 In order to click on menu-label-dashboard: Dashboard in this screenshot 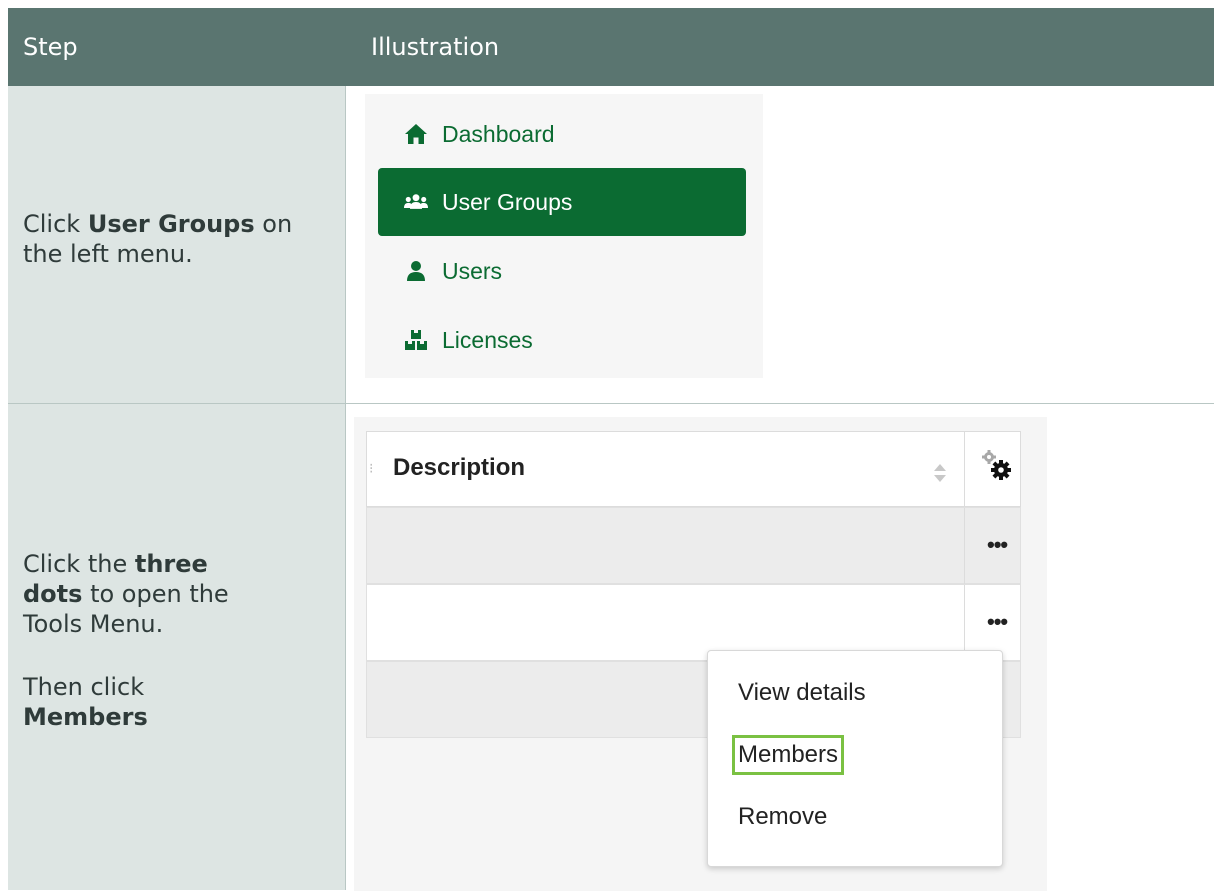, I will do `click(498, 133)`.